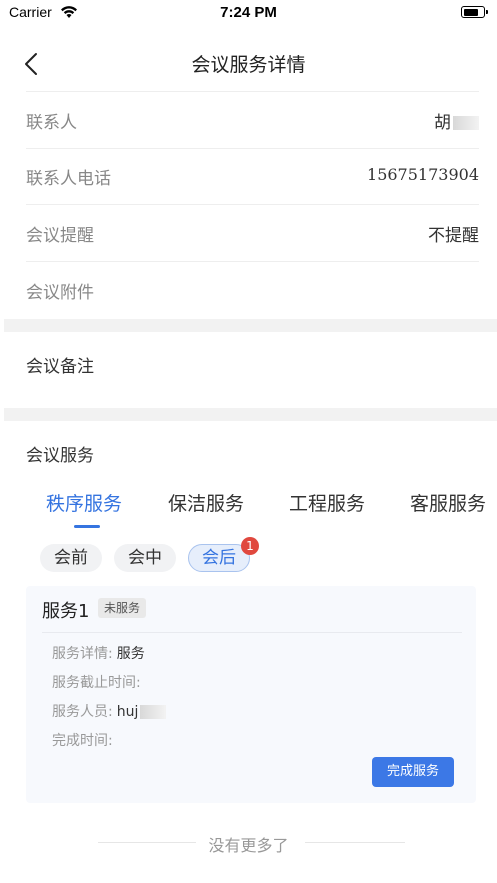  What do you see at coordinates (413, 772) in the screenshot?
I see `complete-service-button: 完成服务` at bounding box center [413, 772].